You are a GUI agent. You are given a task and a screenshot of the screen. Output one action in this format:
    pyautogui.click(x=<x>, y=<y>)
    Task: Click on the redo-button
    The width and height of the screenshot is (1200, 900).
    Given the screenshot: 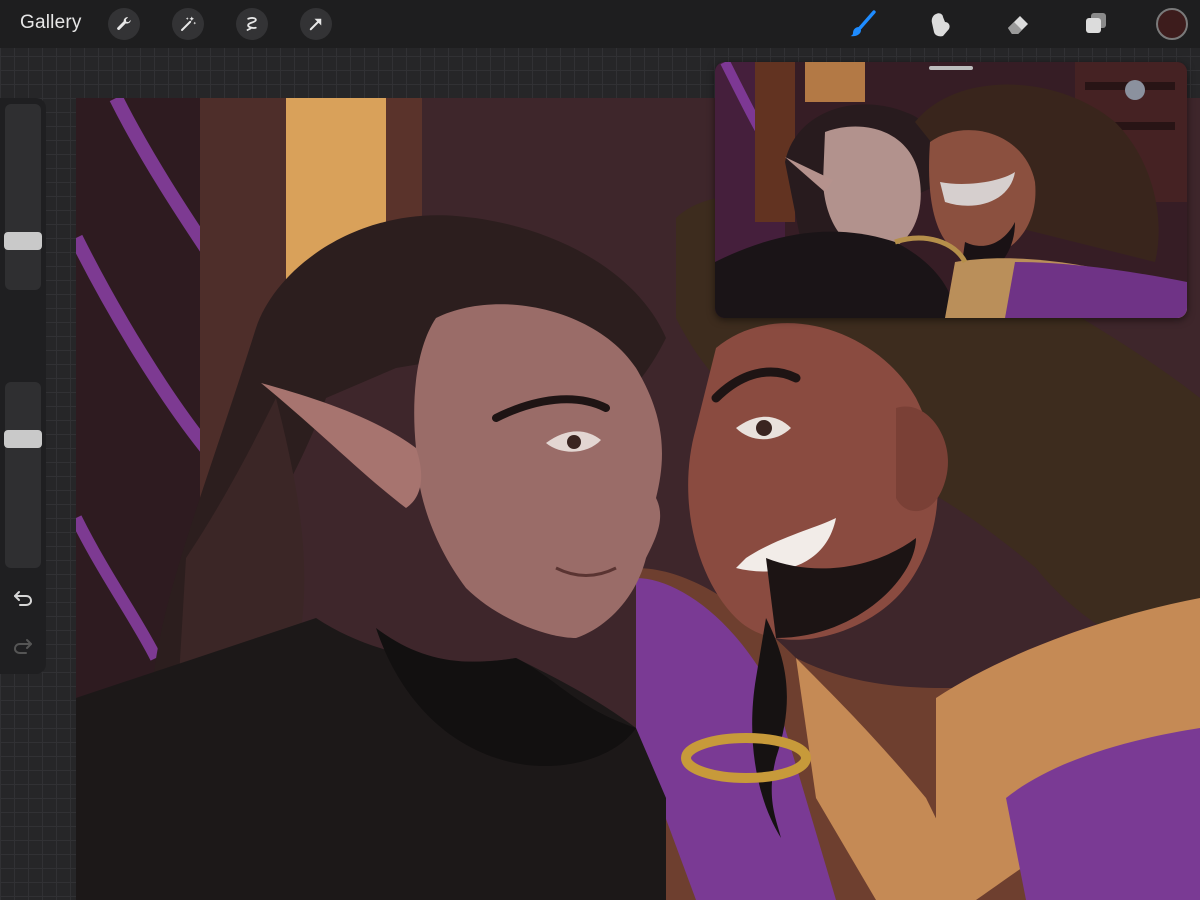 What is the action you would take?
    pyautogui.click(x=23, y=646)
    